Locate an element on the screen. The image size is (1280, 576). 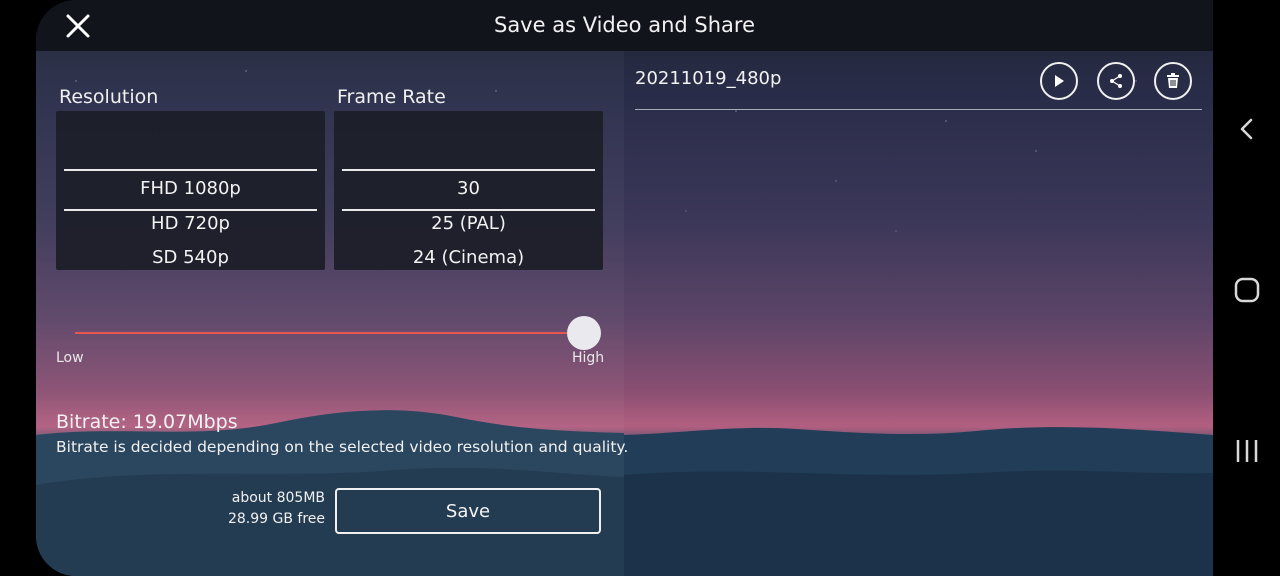
close-button is located at coordinates (78, 26).